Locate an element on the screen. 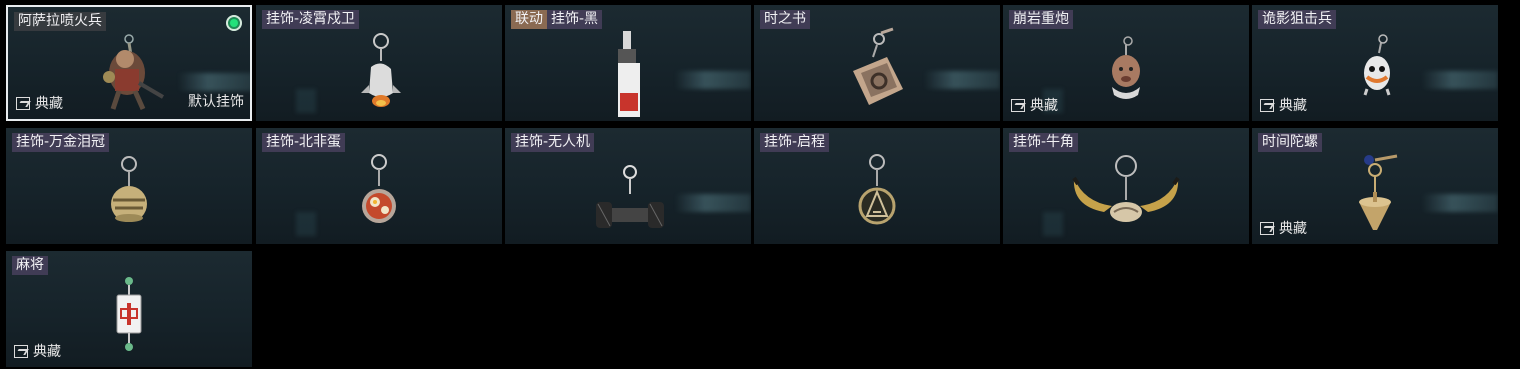 The image size is (1520, 369). egg-dish-charm-icon is located at coordinates (379, 188).